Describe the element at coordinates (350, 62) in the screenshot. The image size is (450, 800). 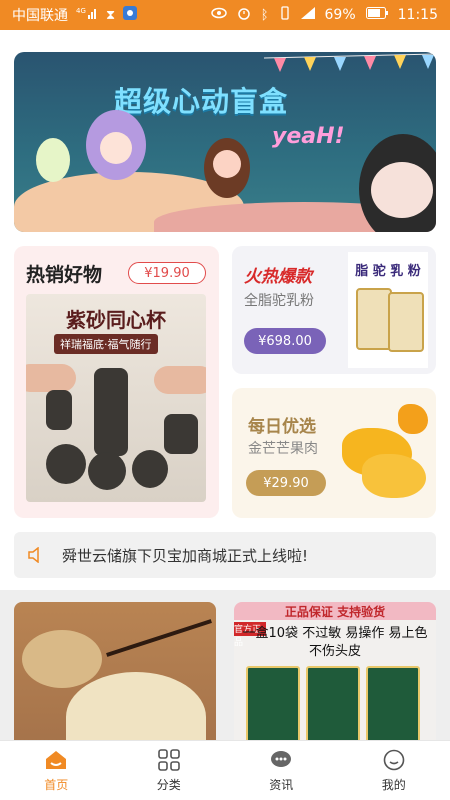
I see `party-flags-decoration` at that location.